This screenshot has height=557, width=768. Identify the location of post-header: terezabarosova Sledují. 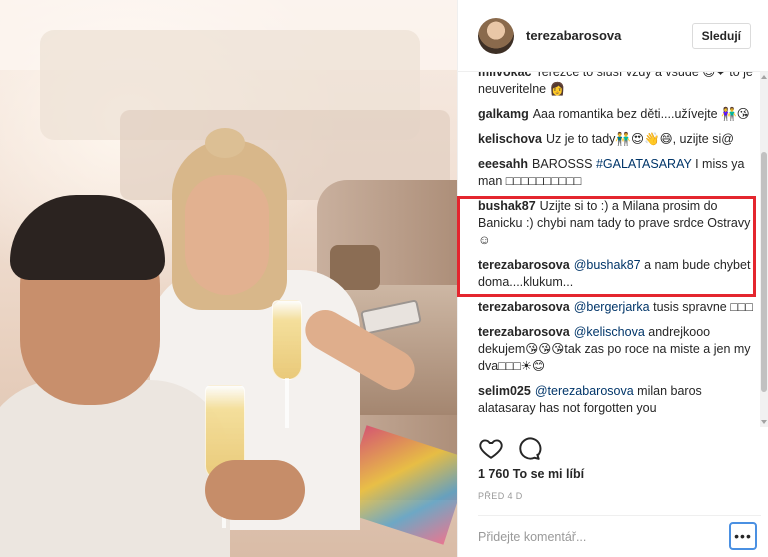
(613, 36).